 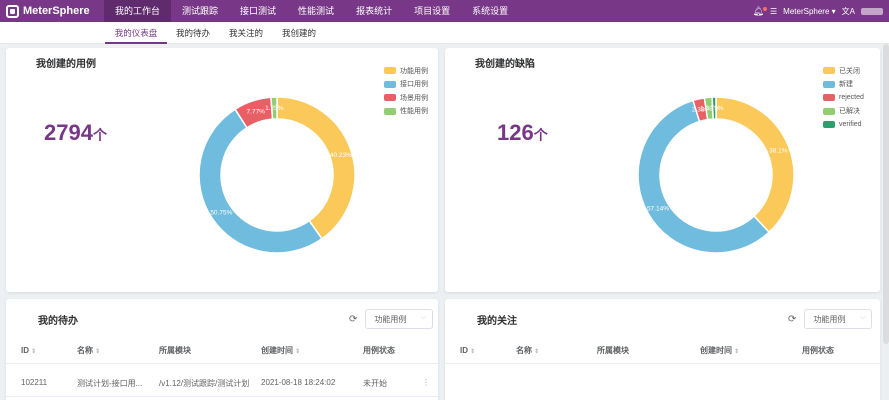 I want to click on bugs-donut-chart: 38.1%57.14%2.38%1.59%0.79%, so click(x=716, y=175).